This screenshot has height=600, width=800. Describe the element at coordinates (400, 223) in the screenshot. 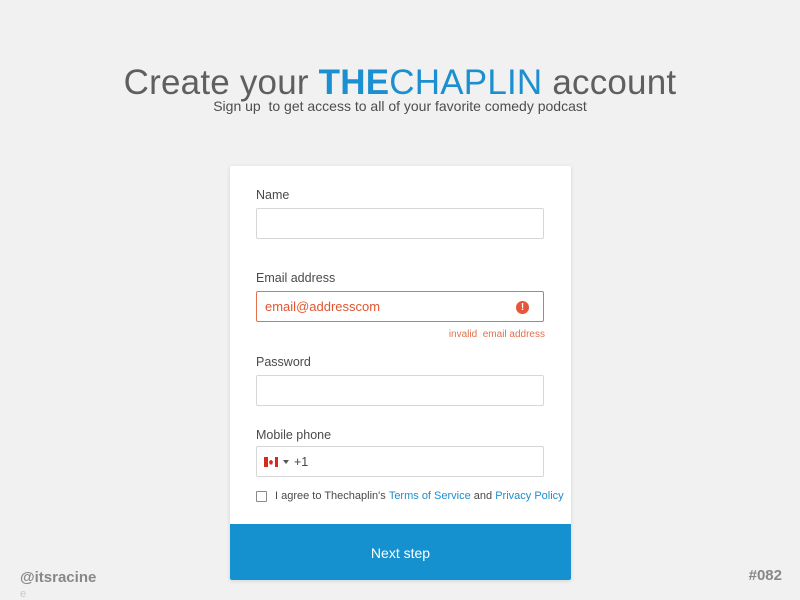

I see `name-field` at that location.